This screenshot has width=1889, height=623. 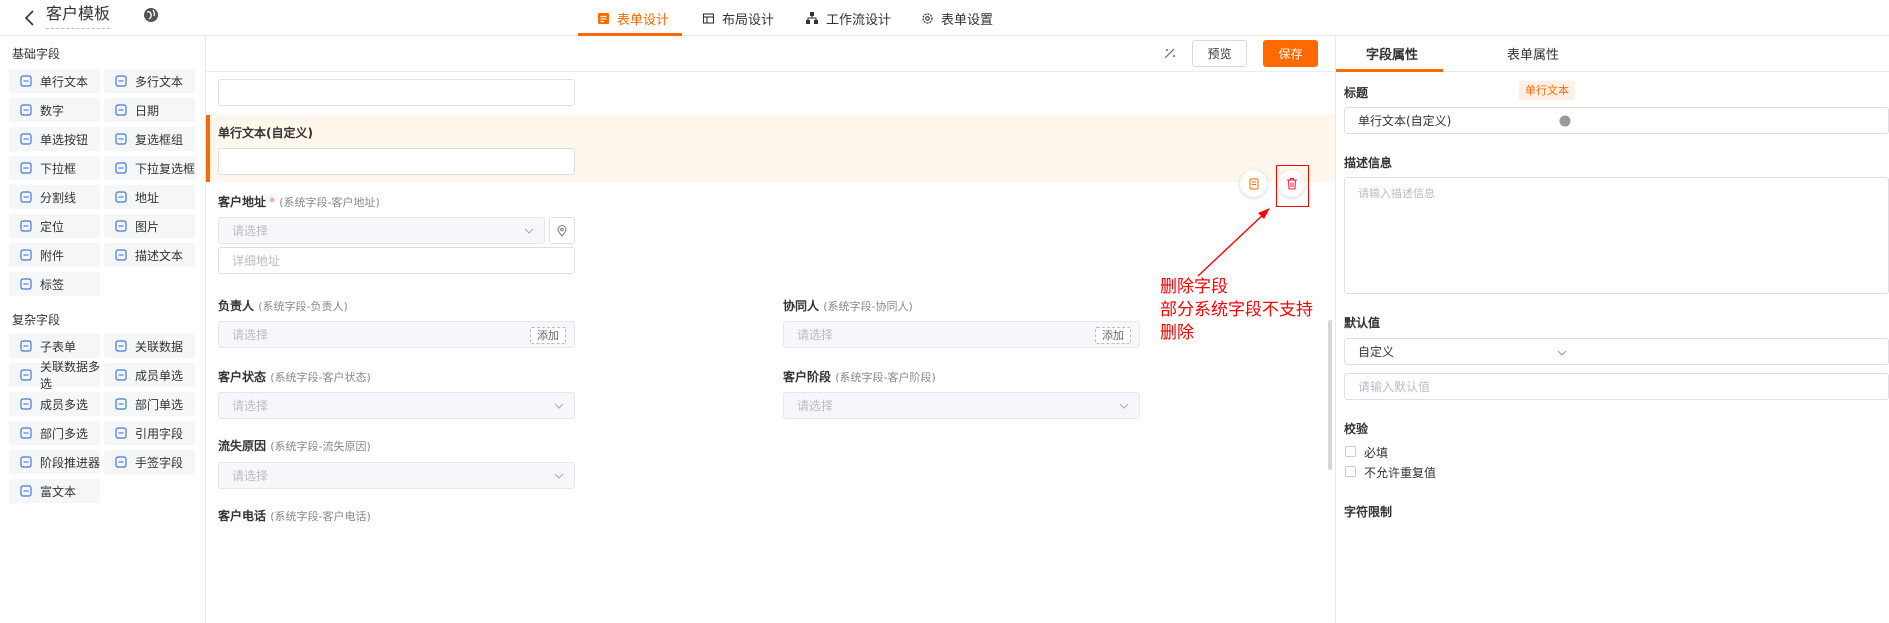 What do you see at coordinates (159, 255) in the screenshot?
I see `palette-field-label: 描述文本` at bounding box center [159, 255].